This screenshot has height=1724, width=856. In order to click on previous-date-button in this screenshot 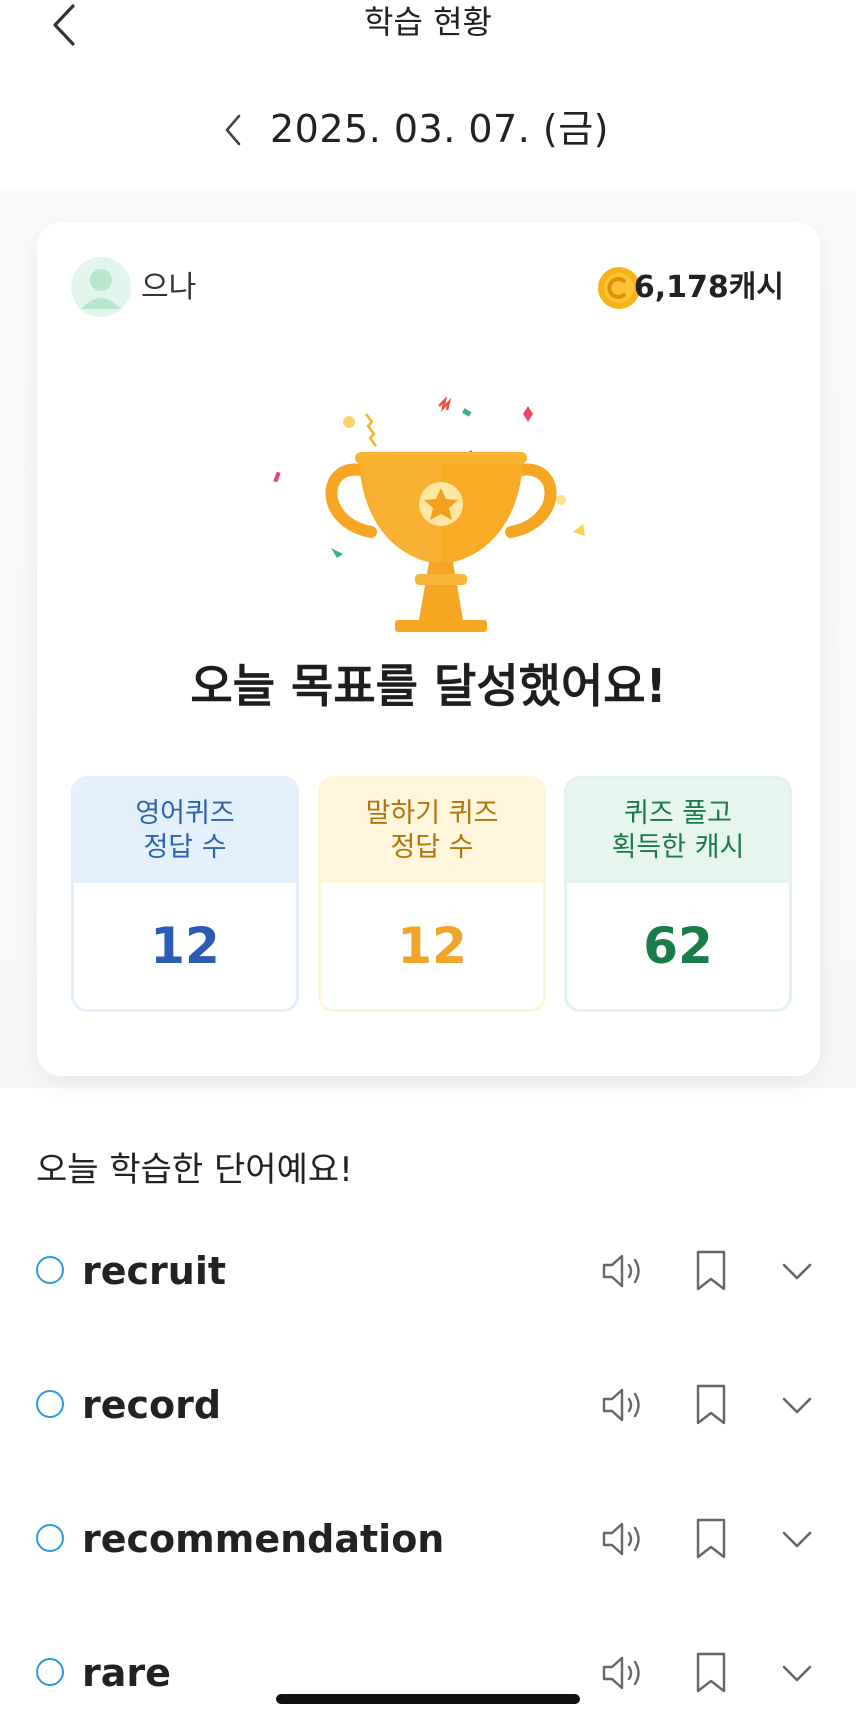, I will do `click(233, 130)`.